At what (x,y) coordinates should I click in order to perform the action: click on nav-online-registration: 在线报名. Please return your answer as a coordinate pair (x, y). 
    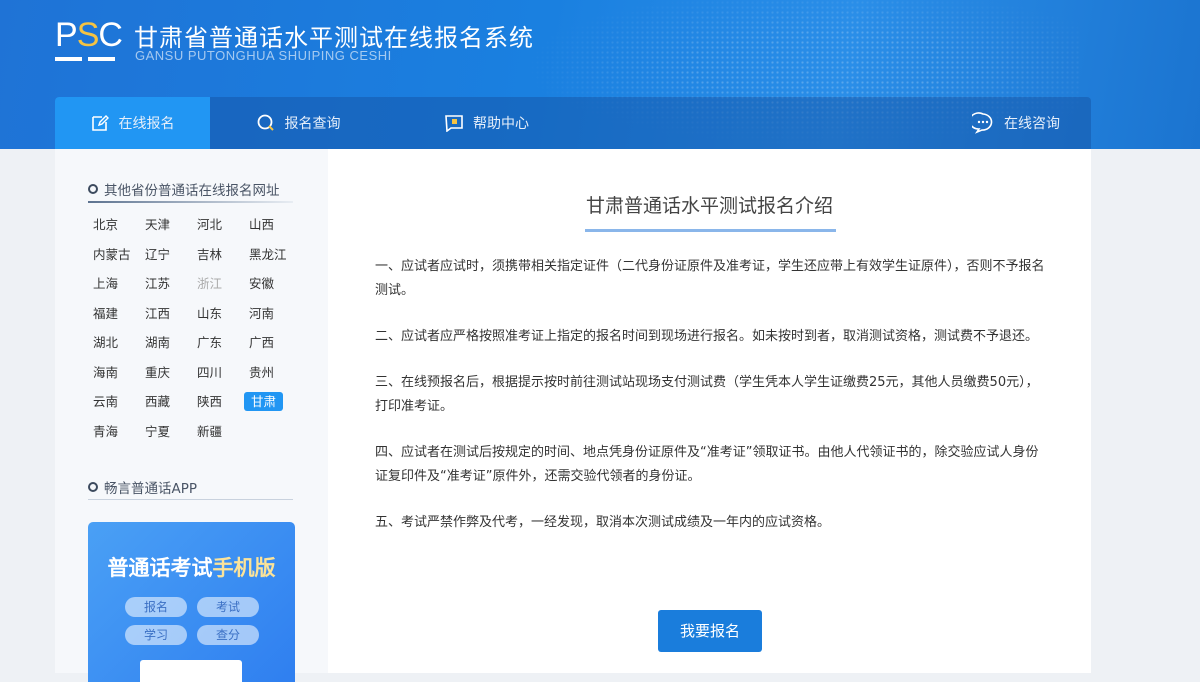
    Looking at the image, I should click on (132, 123).